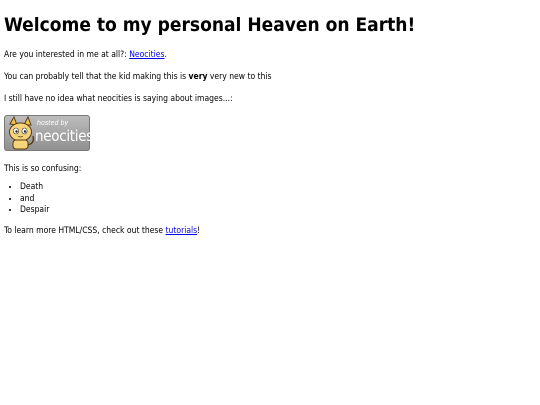 This screenshot has height=405, width=540. I want to click on list-item: and, so click(278, 200).